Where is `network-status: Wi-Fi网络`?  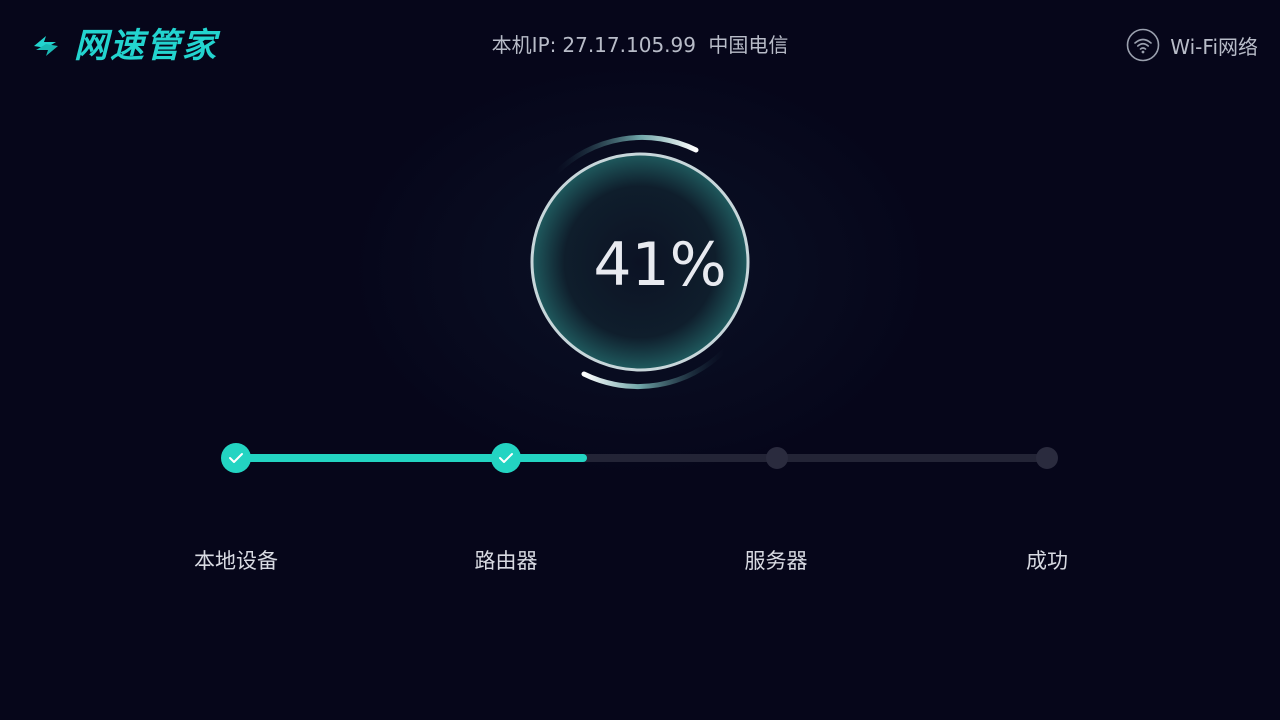 network-status: Wi-Fi网络 is located at coordinates (1192, 45).